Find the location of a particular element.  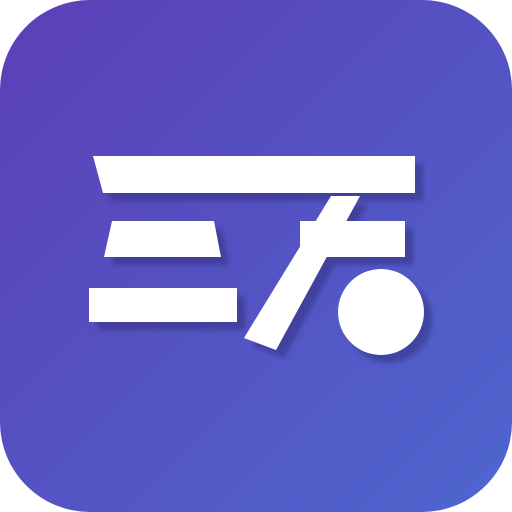

glyph-dot is located at coordinates (381, 312).